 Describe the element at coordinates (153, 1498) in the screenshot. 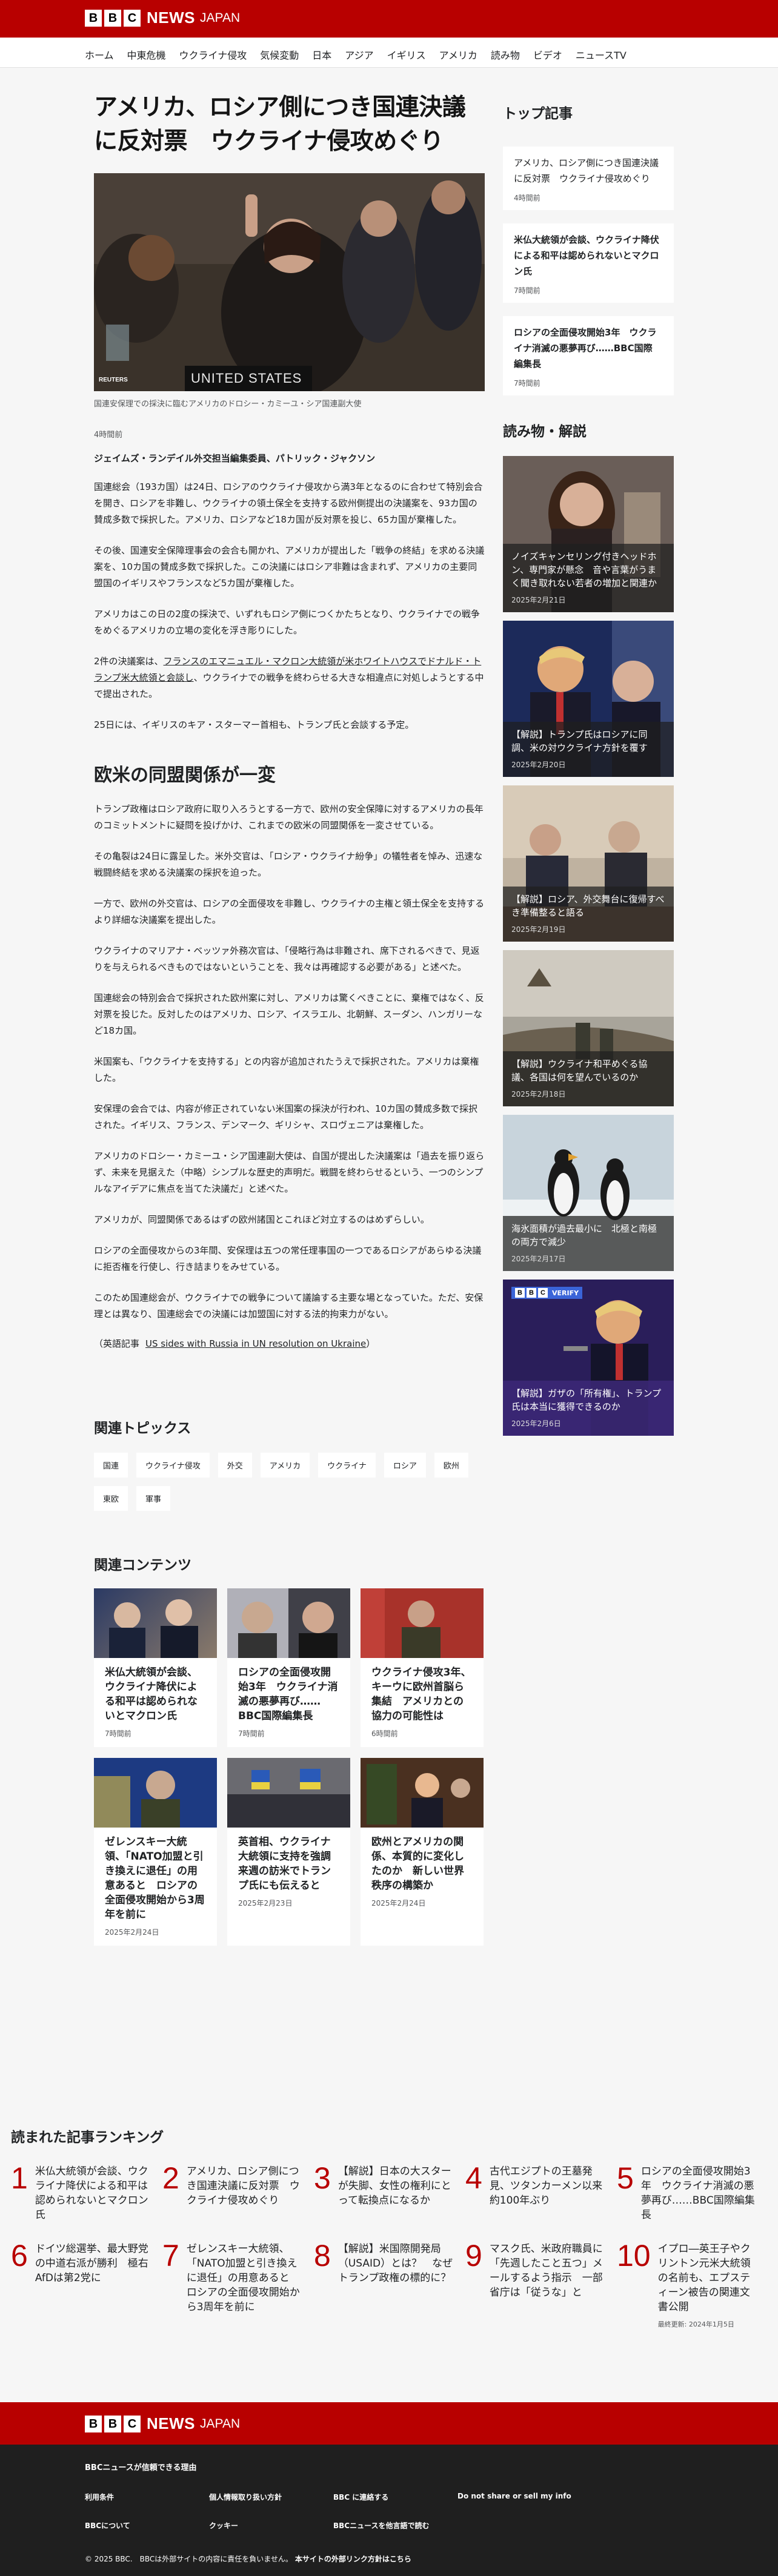

I see `topic-chip: 軍事` at that location.